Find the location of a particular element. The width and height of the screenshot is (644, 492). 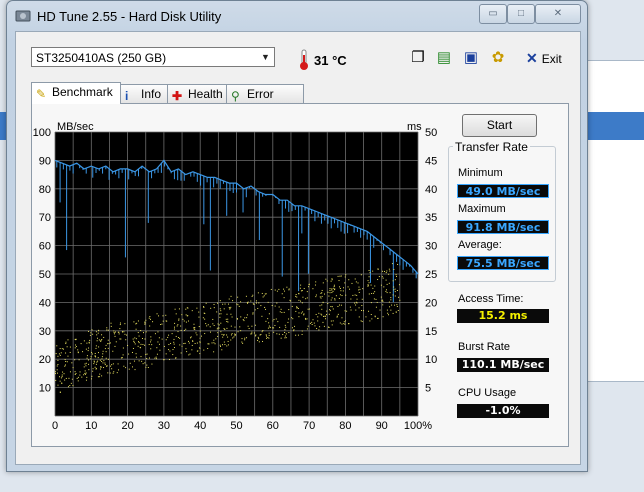

x-tick-label: 70 is located at coordinates (309, 426).